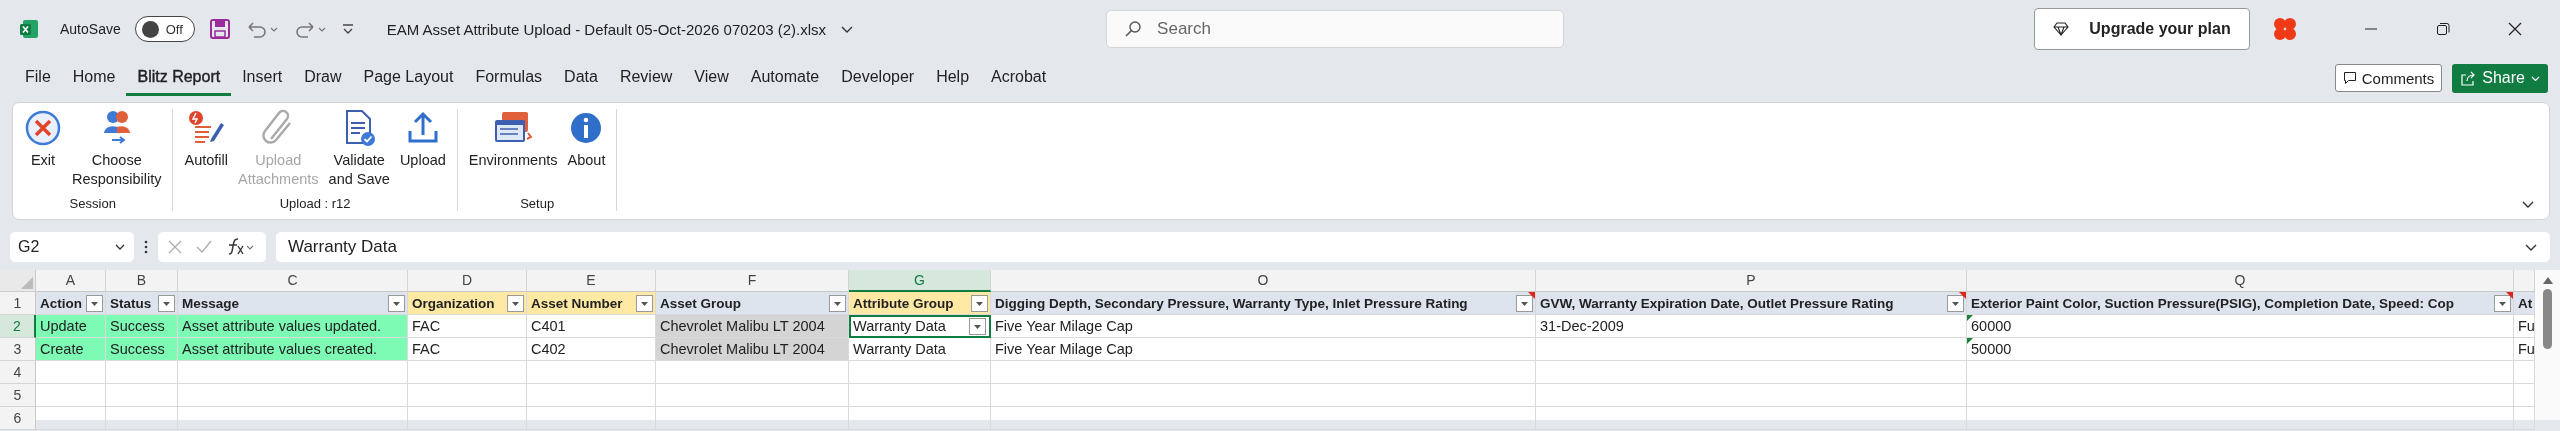  I want to click on ribbon-tab: Page Layout, so click(408, 78).